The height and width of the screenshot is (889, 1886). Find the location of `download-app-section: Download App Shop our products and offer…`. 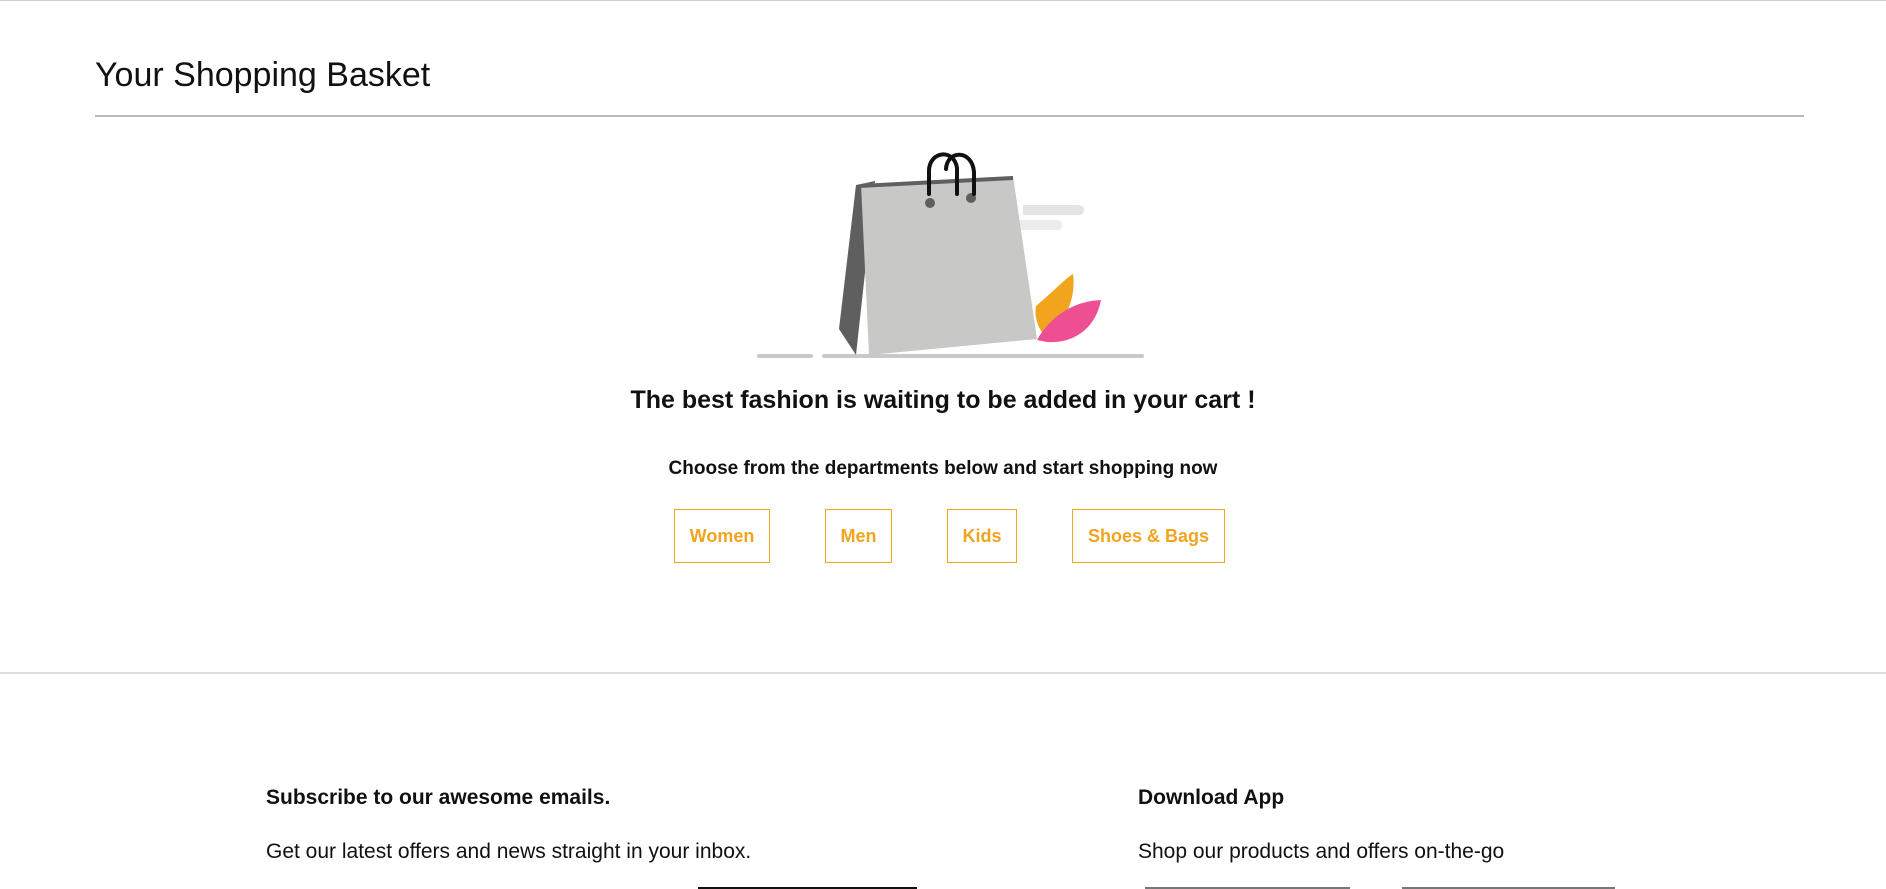

download-app-section: Download App Shop our products and offer… is located at coordinates (1418, 823).